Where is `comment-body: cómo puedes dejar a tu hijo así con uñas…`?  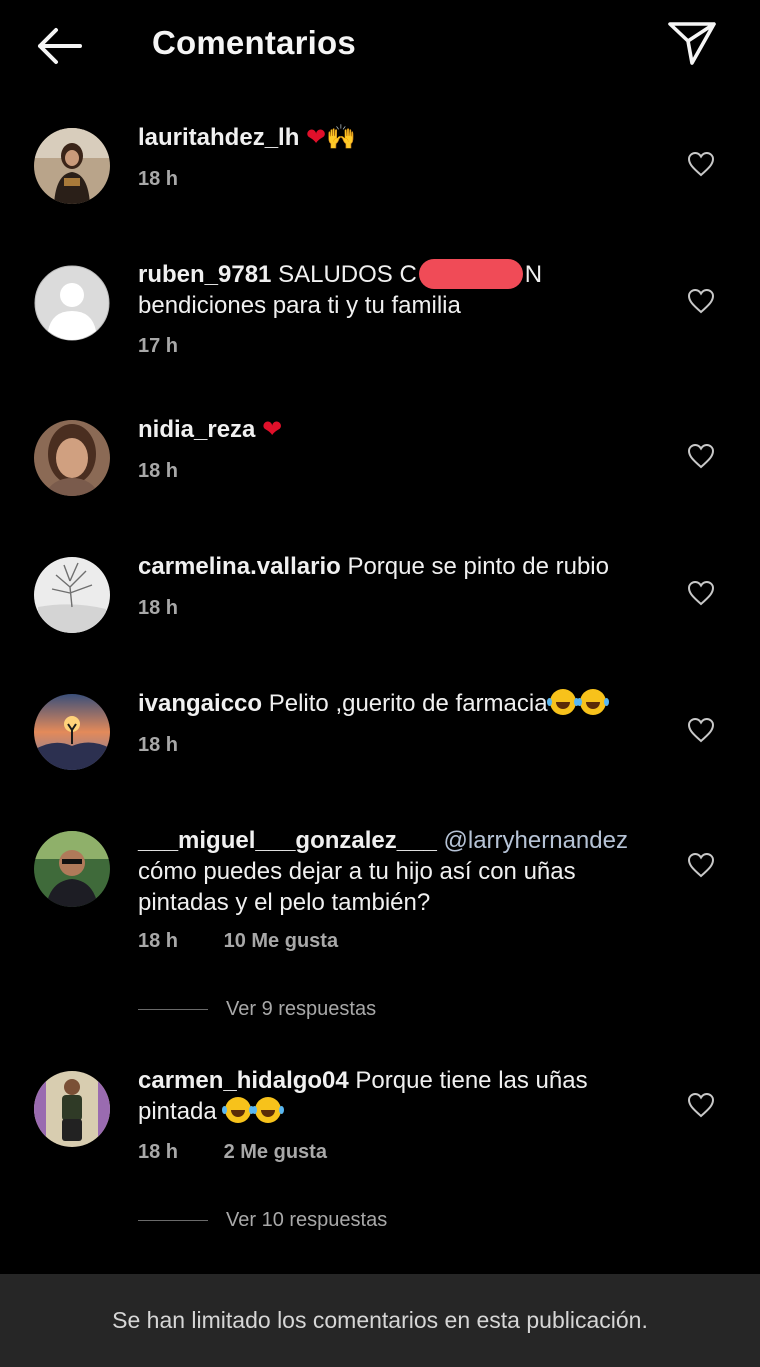
comment-body: cómo puedes dejar a tu hijo así con uñas… is located at coordinates (357, 887).